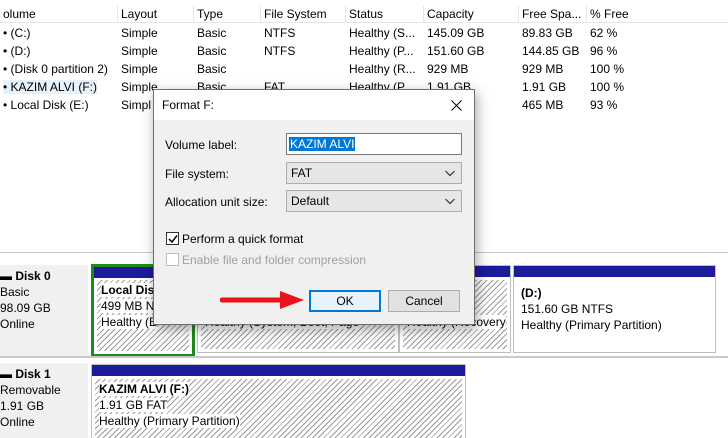 The image size is (728, 438). Describe the element at coordinates (227, 14) in the screenshot. I see `column-type: Type` at that location.